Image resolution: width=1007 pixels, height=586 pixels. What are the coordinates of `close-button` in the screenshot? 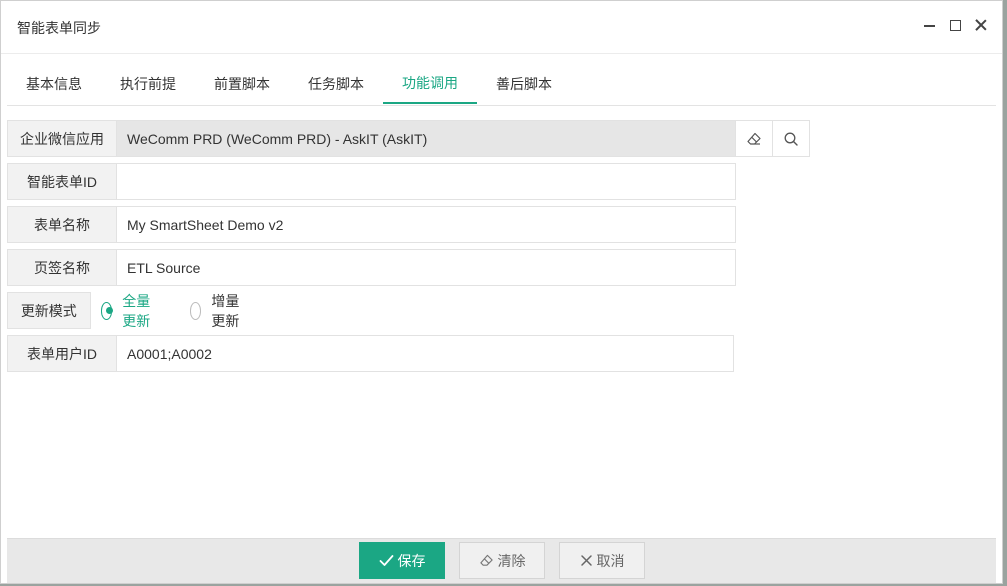 It's located at (981, 25).